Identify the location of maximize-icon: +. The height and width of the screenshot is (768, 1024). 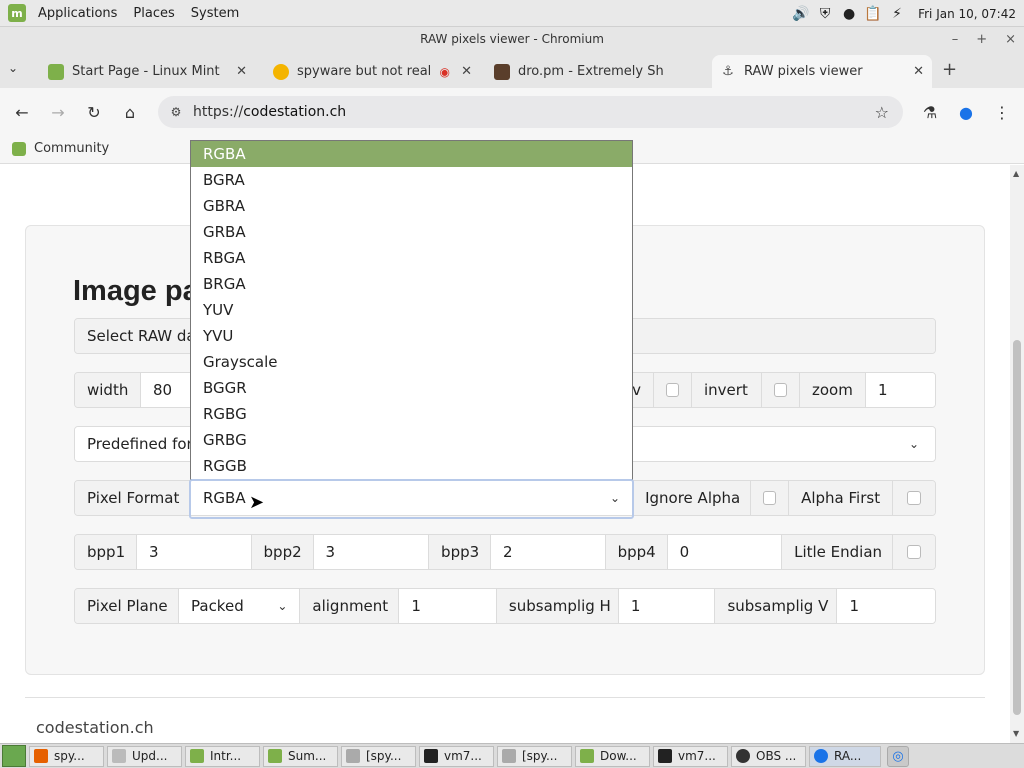
(981, 39).